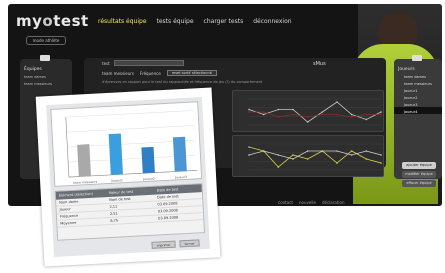  What do you see at coordinates (122, 21) in the screenshot?
I see `nav-item-results: résultats équipe` at bounding box center [122, 21].